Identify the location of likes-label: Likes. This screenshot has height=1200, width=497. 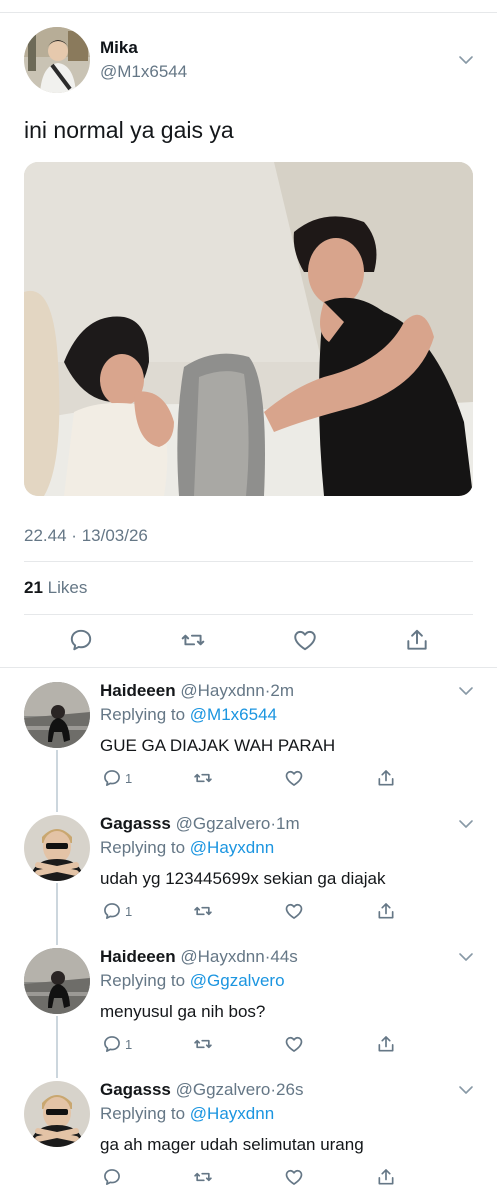
(67, 587).